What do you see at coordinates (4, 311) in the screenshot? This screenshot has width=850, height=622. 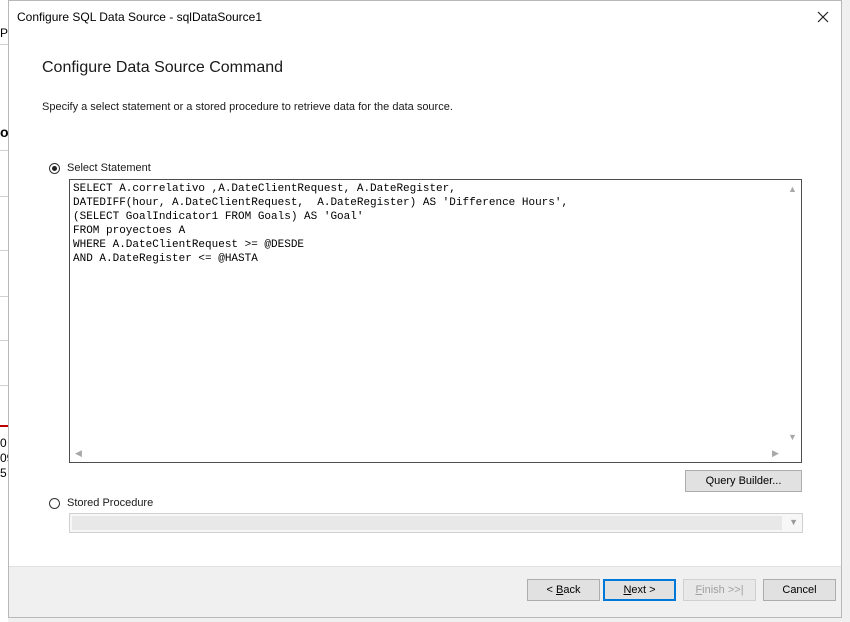 I see `background-window` at bounding box center [4, 311].